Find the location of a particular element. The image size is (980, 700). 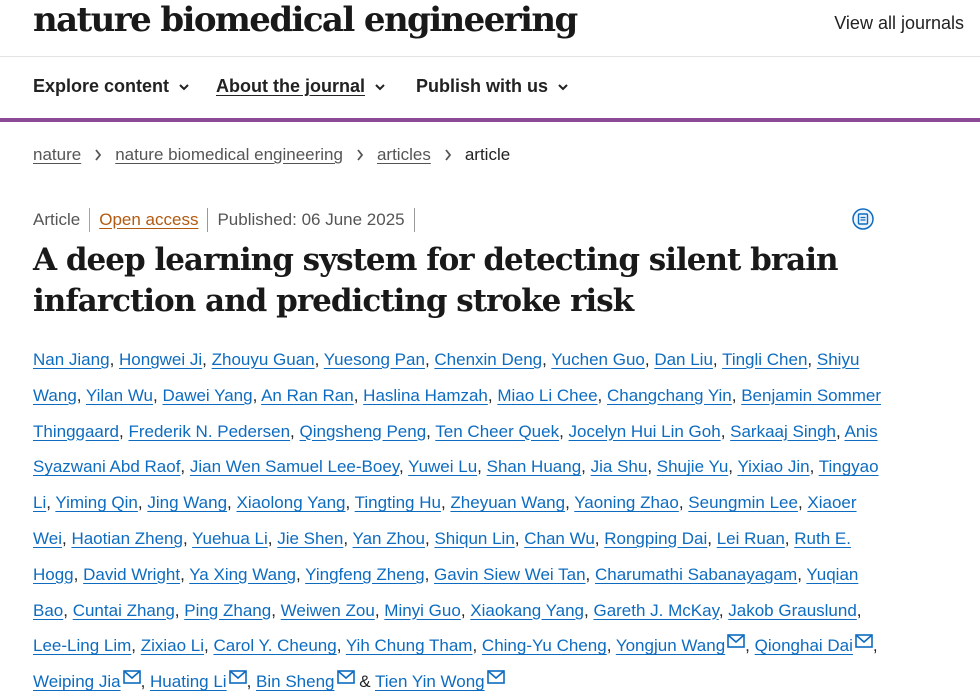

author-link: Ten Cheer Quek is located at coordinates (497, 431).